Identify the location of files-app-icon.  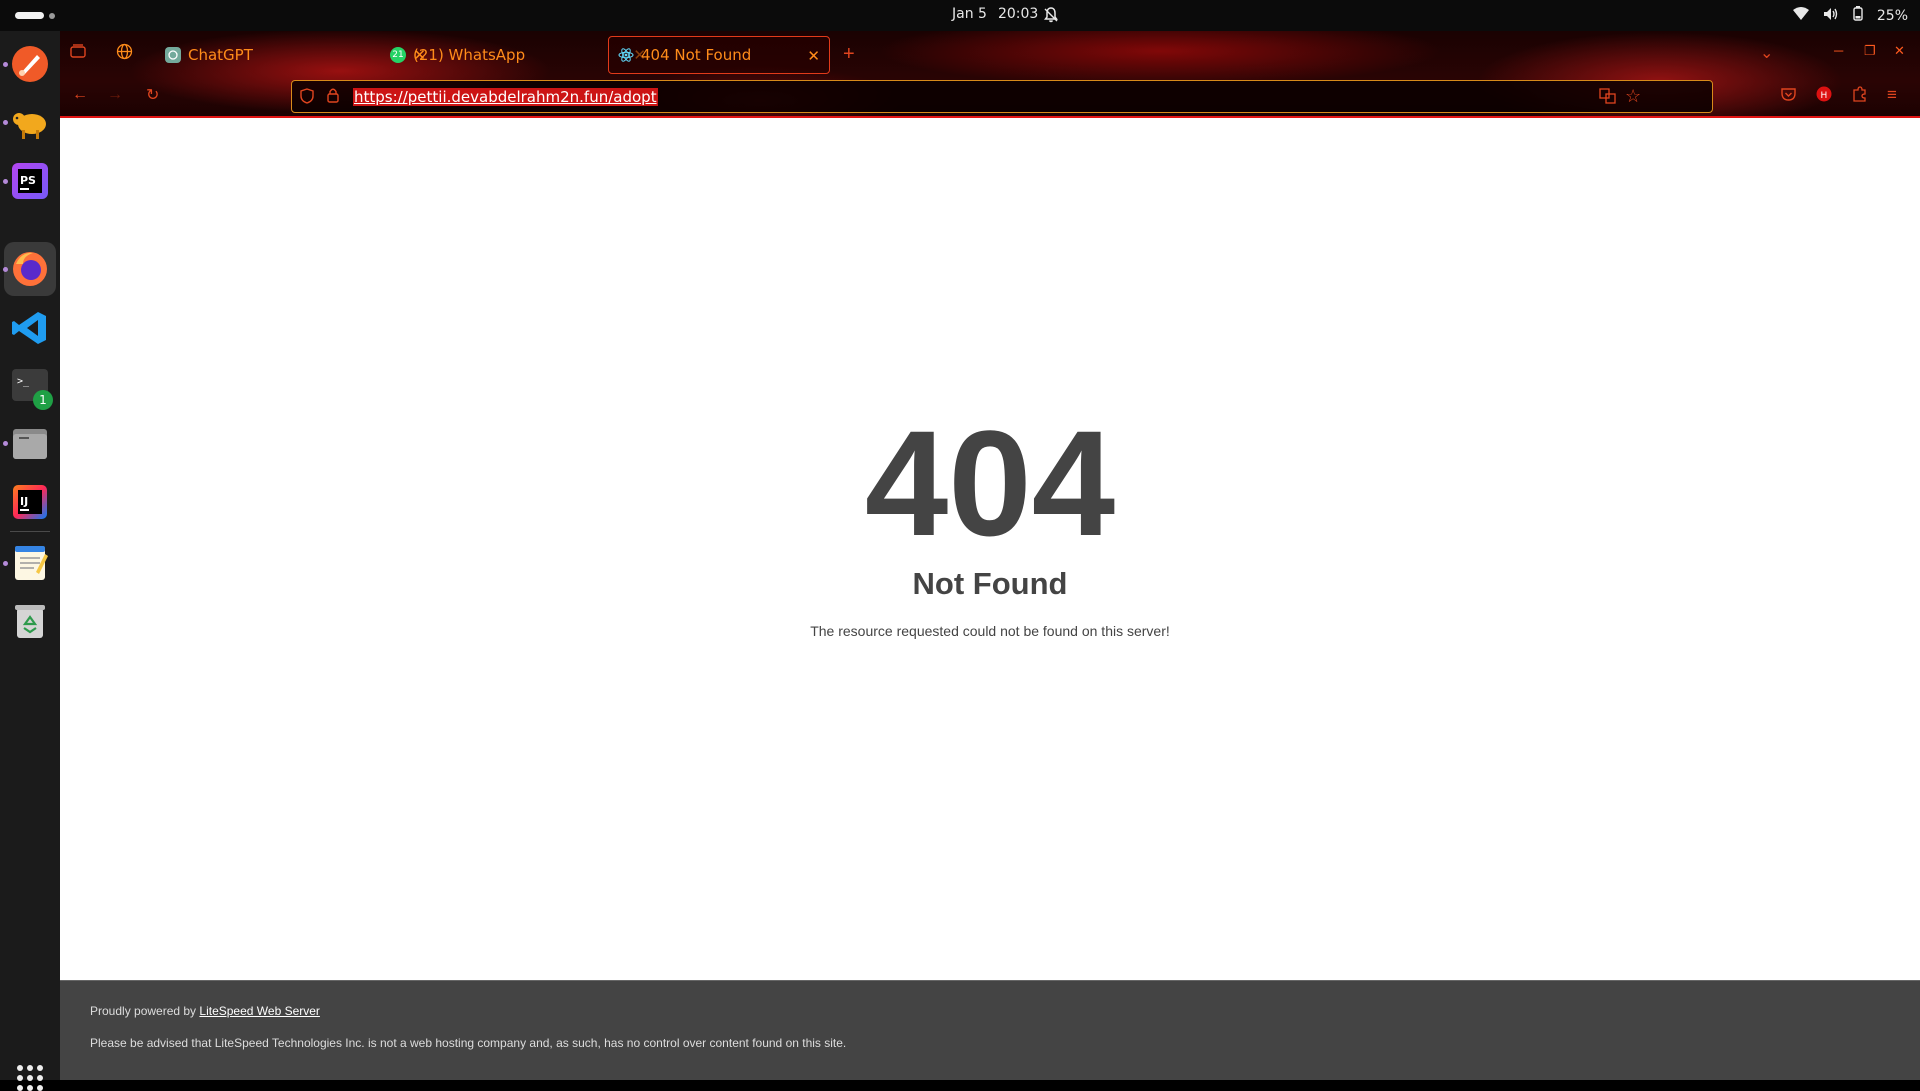
(30, 443).